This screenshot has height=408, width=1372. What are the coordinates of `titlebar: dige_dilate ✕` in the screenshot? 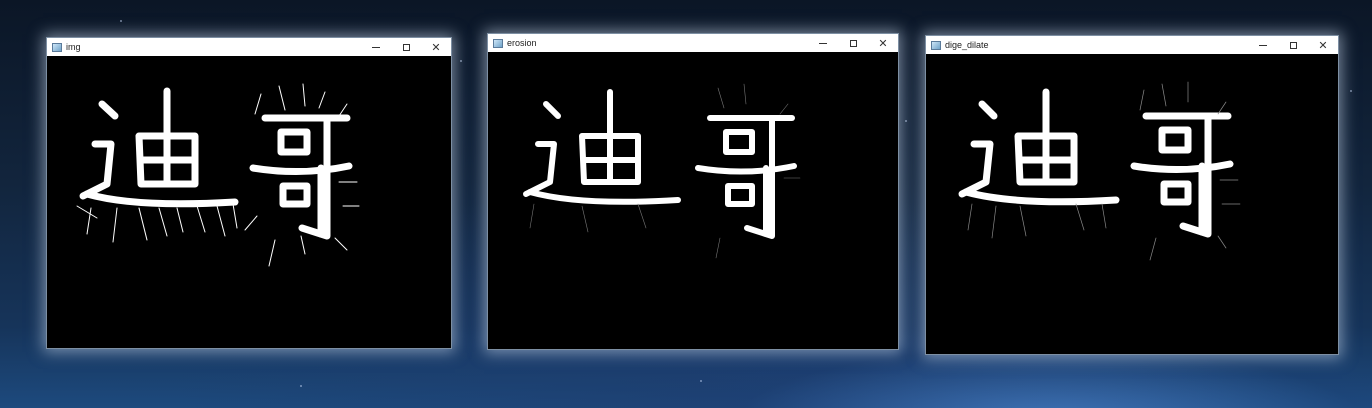 It's located at (1132, 45).